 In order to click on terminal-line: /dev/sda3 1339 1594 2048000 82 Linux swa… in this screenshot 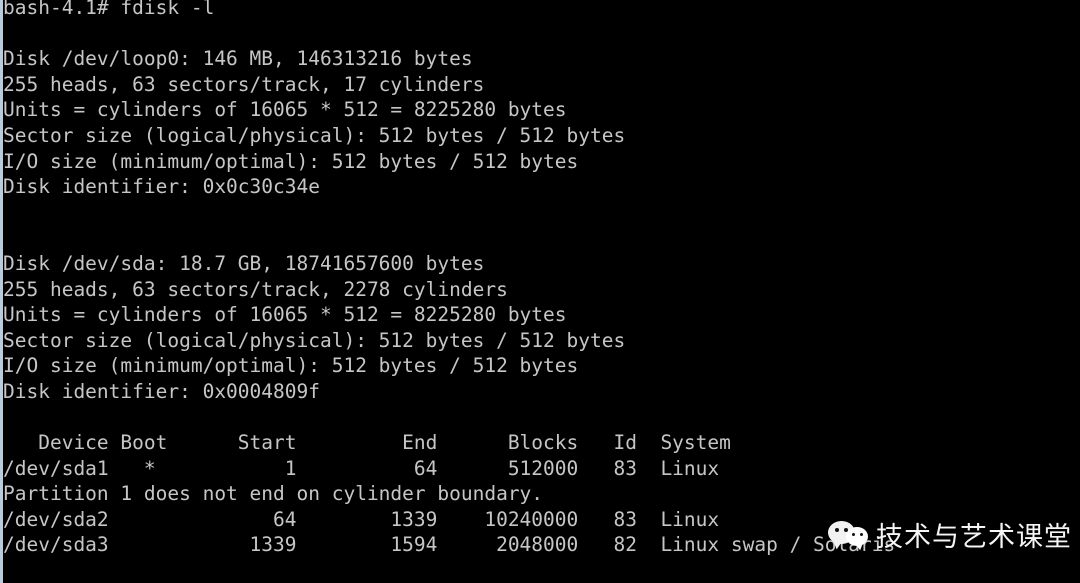, I will do `click(449, 545)`.